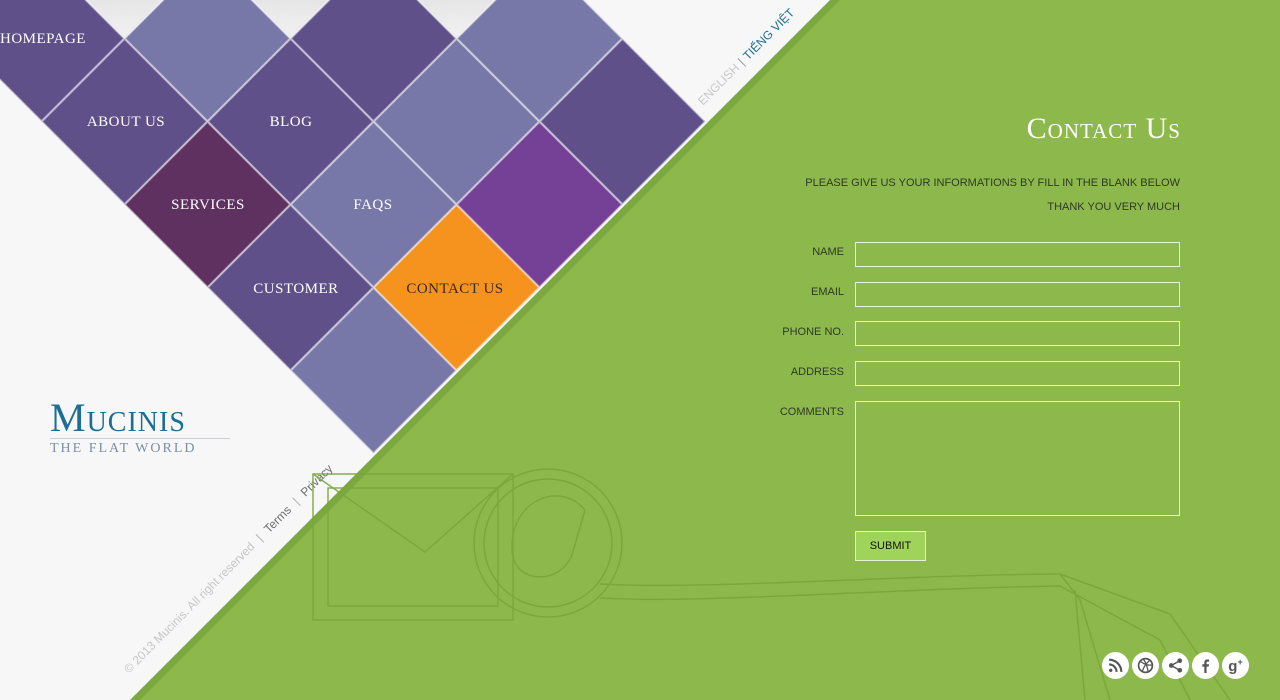 The height and width of the screenshot is (700, 1280). Describe the element at coordinates (118, 417) in the screenshot. I see `logo-title: Mucinis` at that location.